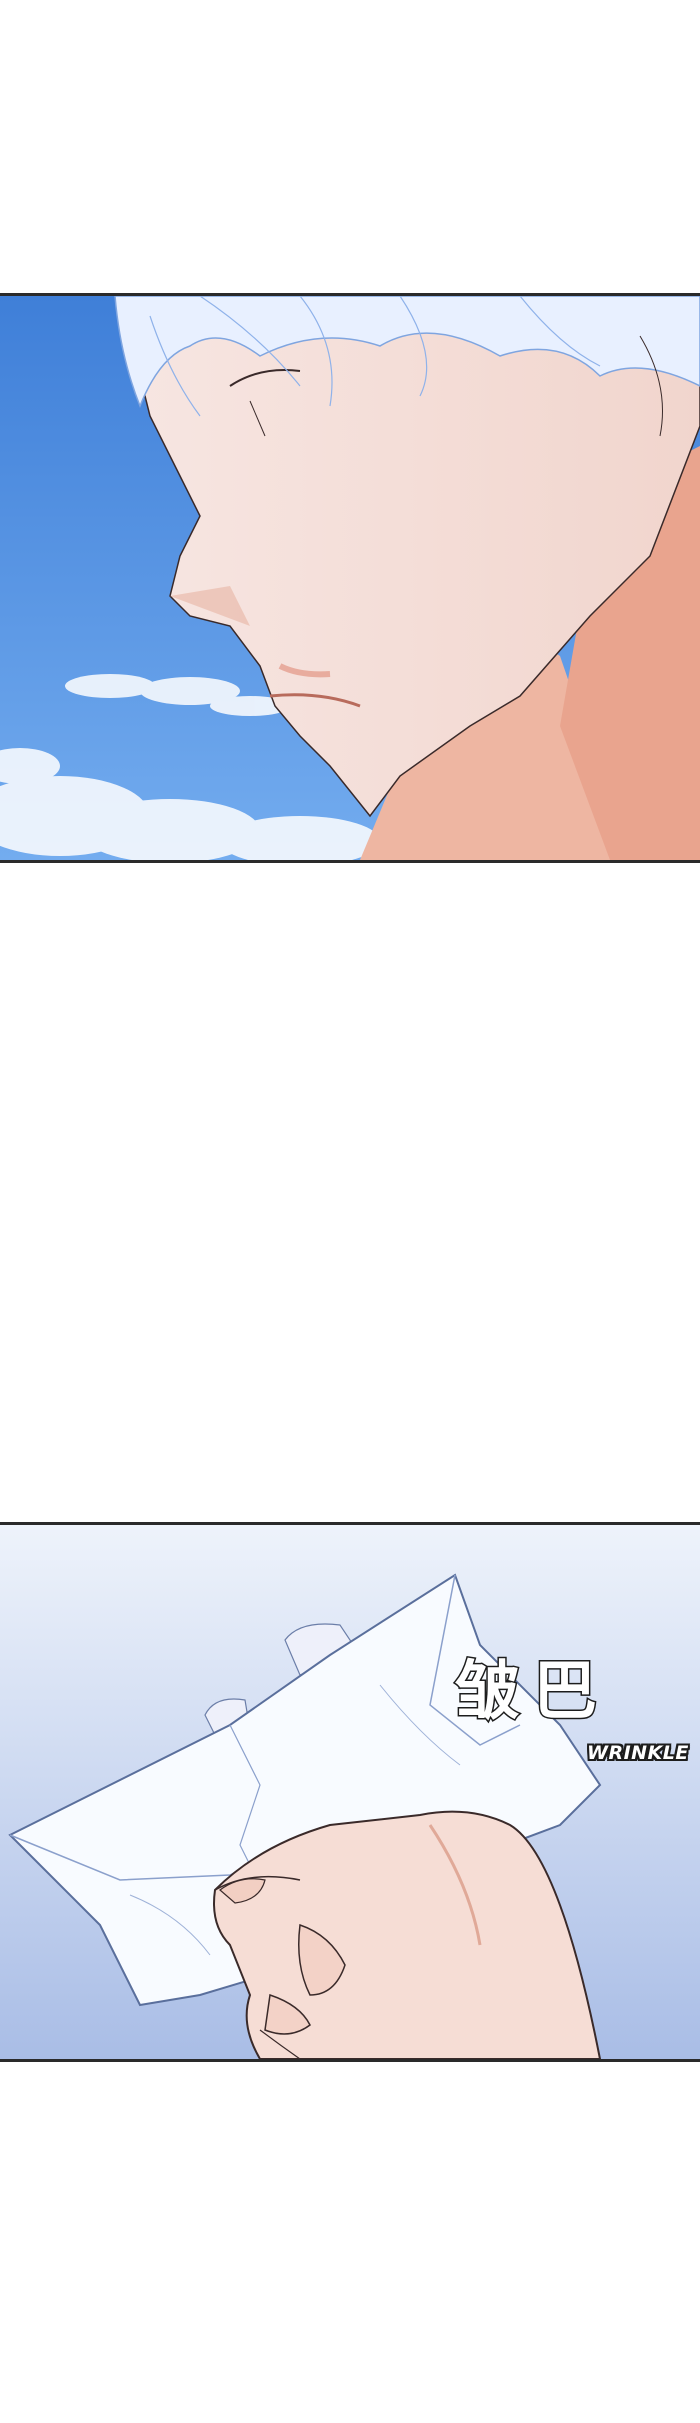 This screenshot has height=2423, width=700. What do you see at coordinates (532, 1692) in the screenshot?
I see `sfx-main-text: 皱巴` at bounding box center [532, 1692].